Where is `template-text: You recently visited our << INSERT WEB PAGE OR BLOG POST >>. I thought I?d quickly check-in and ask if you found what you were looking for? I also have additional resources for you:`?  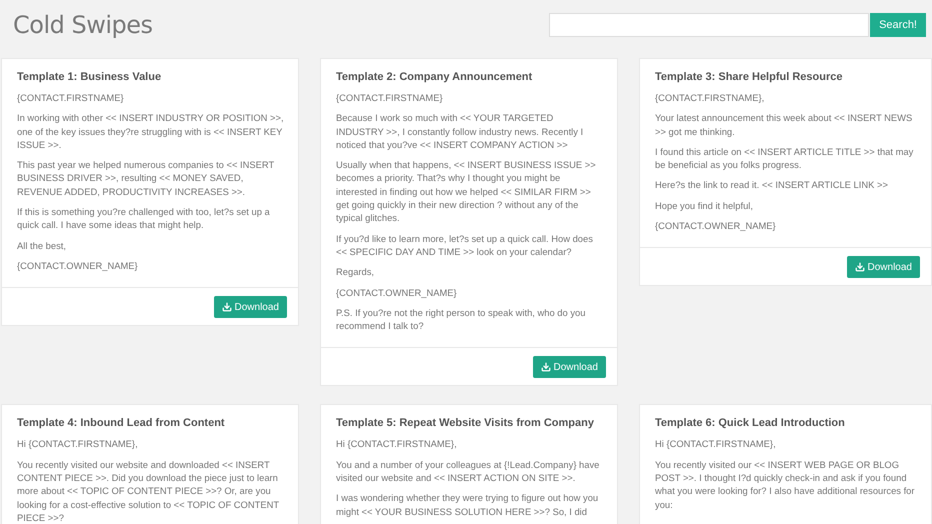
template-text: You recently visited our << INSERT WEB PAGE OR BLOG POST >>. I thought I?d quickly check-in and ask if you found what you were looking for? I also have additional resources for you: is located at coordinates (785, 484).